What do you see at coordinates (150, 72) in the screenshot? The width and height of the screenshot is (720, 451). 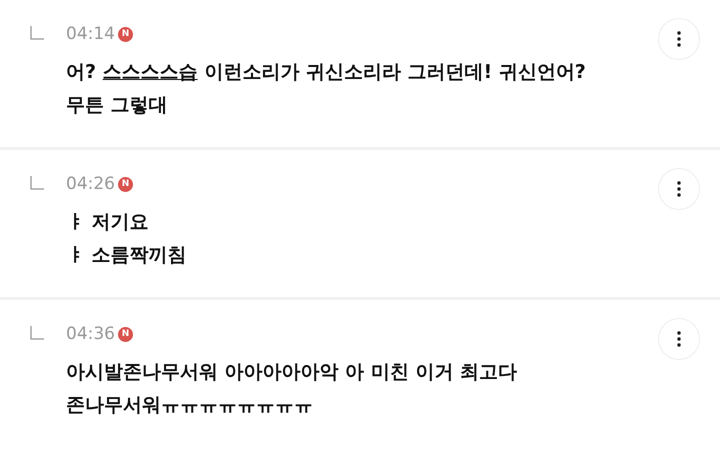 I see `keyword-link: 스스스스습` at bounding box center [150, 72].